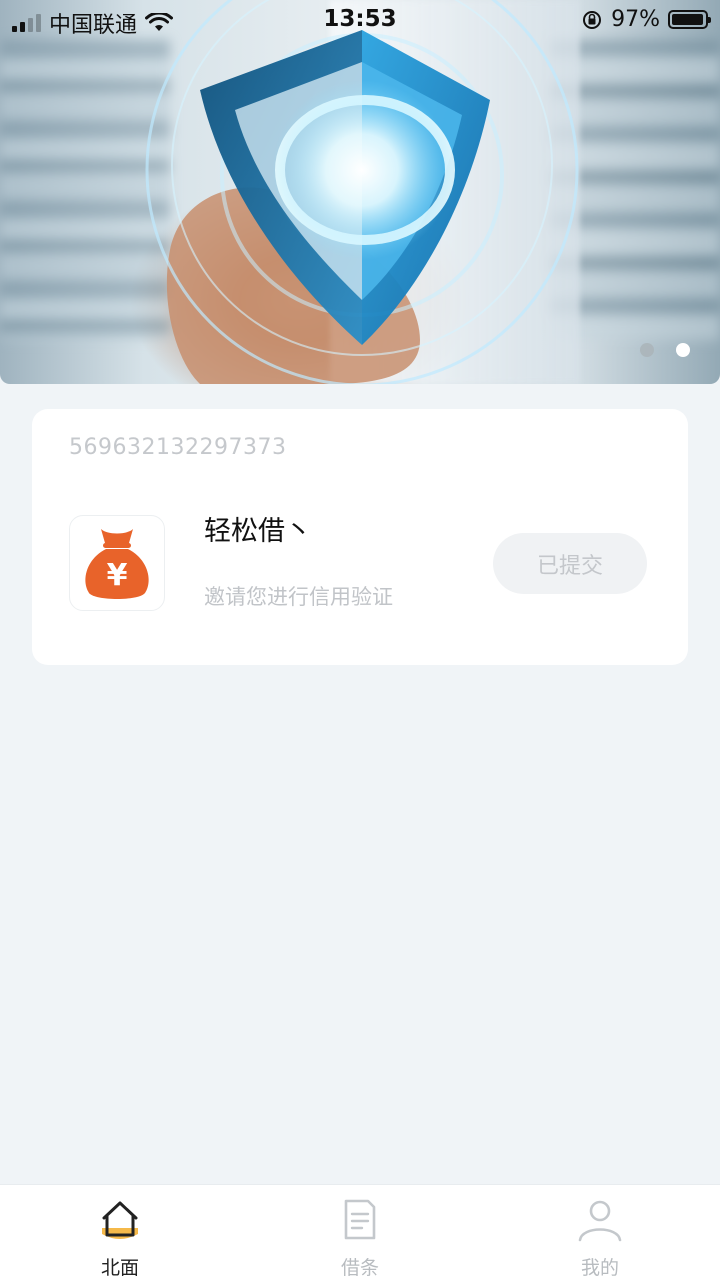 This screenshot has width=720, height=1280. Describe the element at coordinates (359, 1268) in the screenshot. I see `tab-iou-label: 借条` at that location.